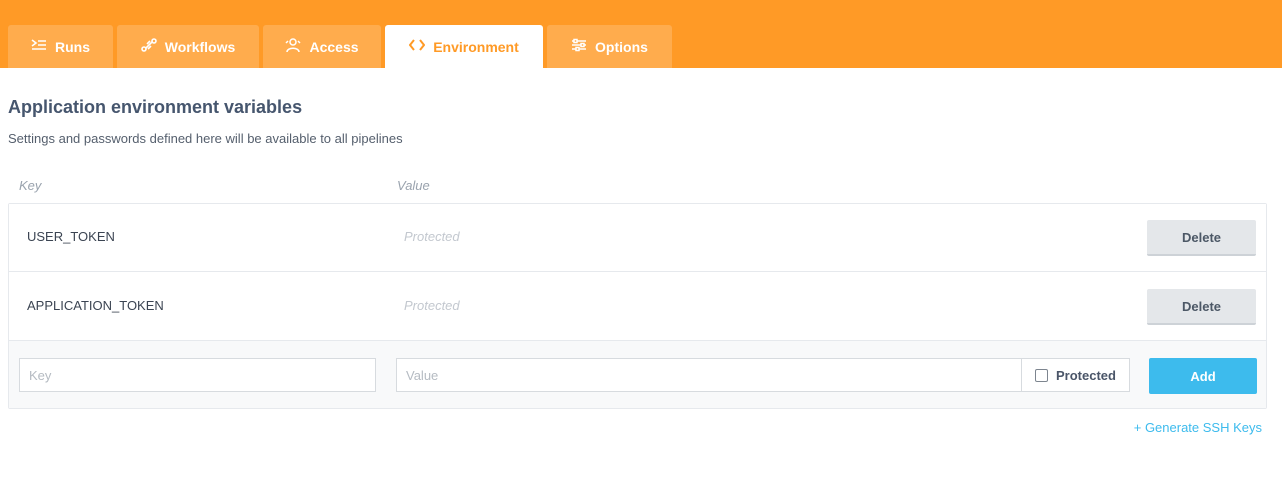 The width and height of the screenshot is (1282, 490). Describe the element at coordinates (1203, 376) in the screenshot. I see `add-button: Add` at that location.